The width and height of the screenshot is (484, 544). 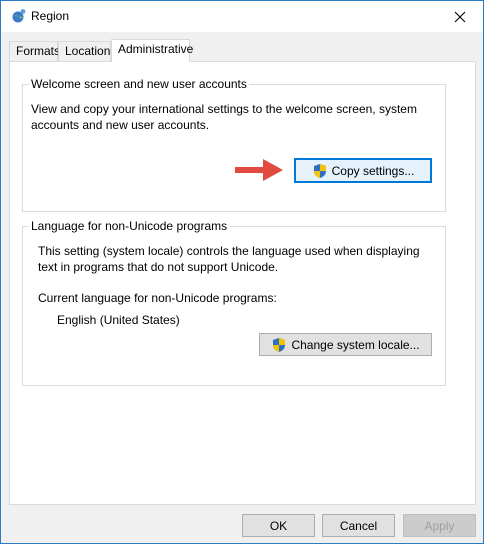 What do you see at coordinates (34, 51) in the screenshot?
I see `tab-formats: Formats` at bounding box center [34, 51].